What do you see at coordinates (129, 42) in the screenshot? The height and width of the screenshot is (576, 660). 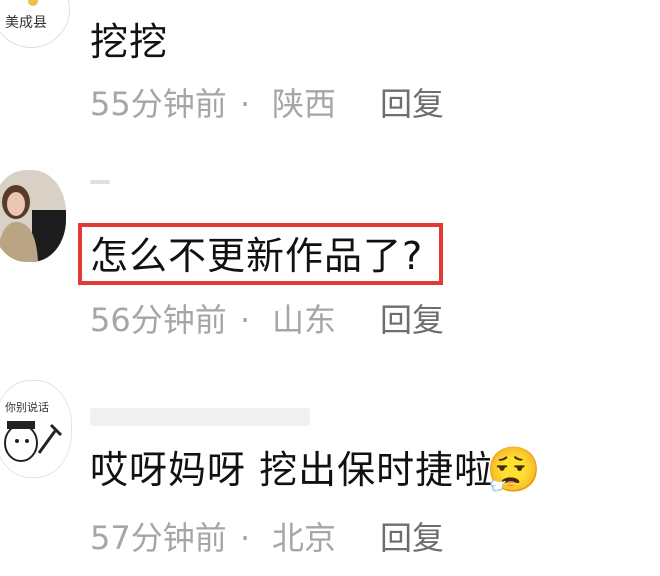 I see `comment-text: 挖挖` at bounding box center [129, 42].